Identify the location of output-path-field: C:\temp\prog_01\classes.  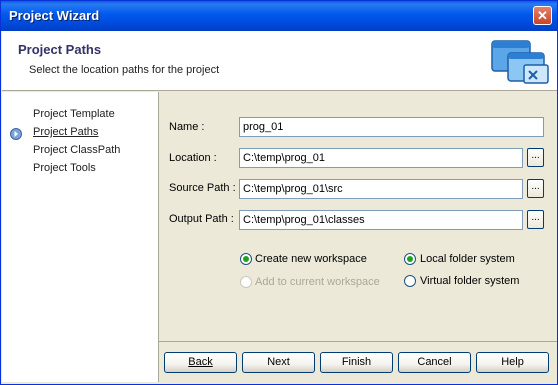
(381, 220).